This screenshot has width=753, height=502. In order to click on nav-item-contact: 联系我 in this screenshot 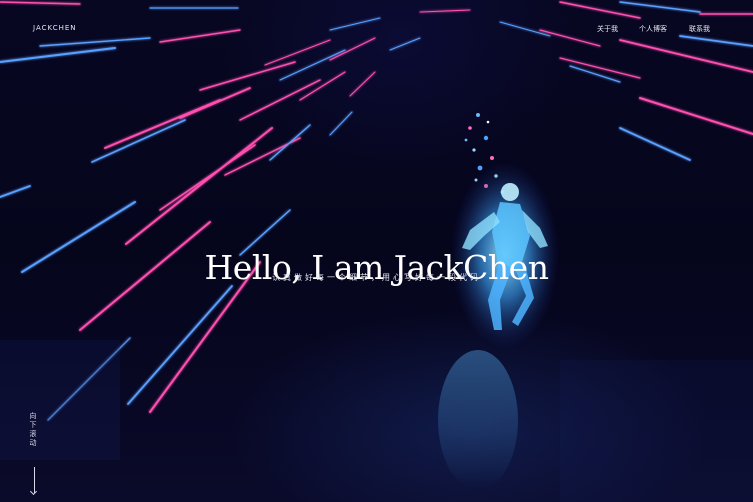, I will do `click(699, 29)`.